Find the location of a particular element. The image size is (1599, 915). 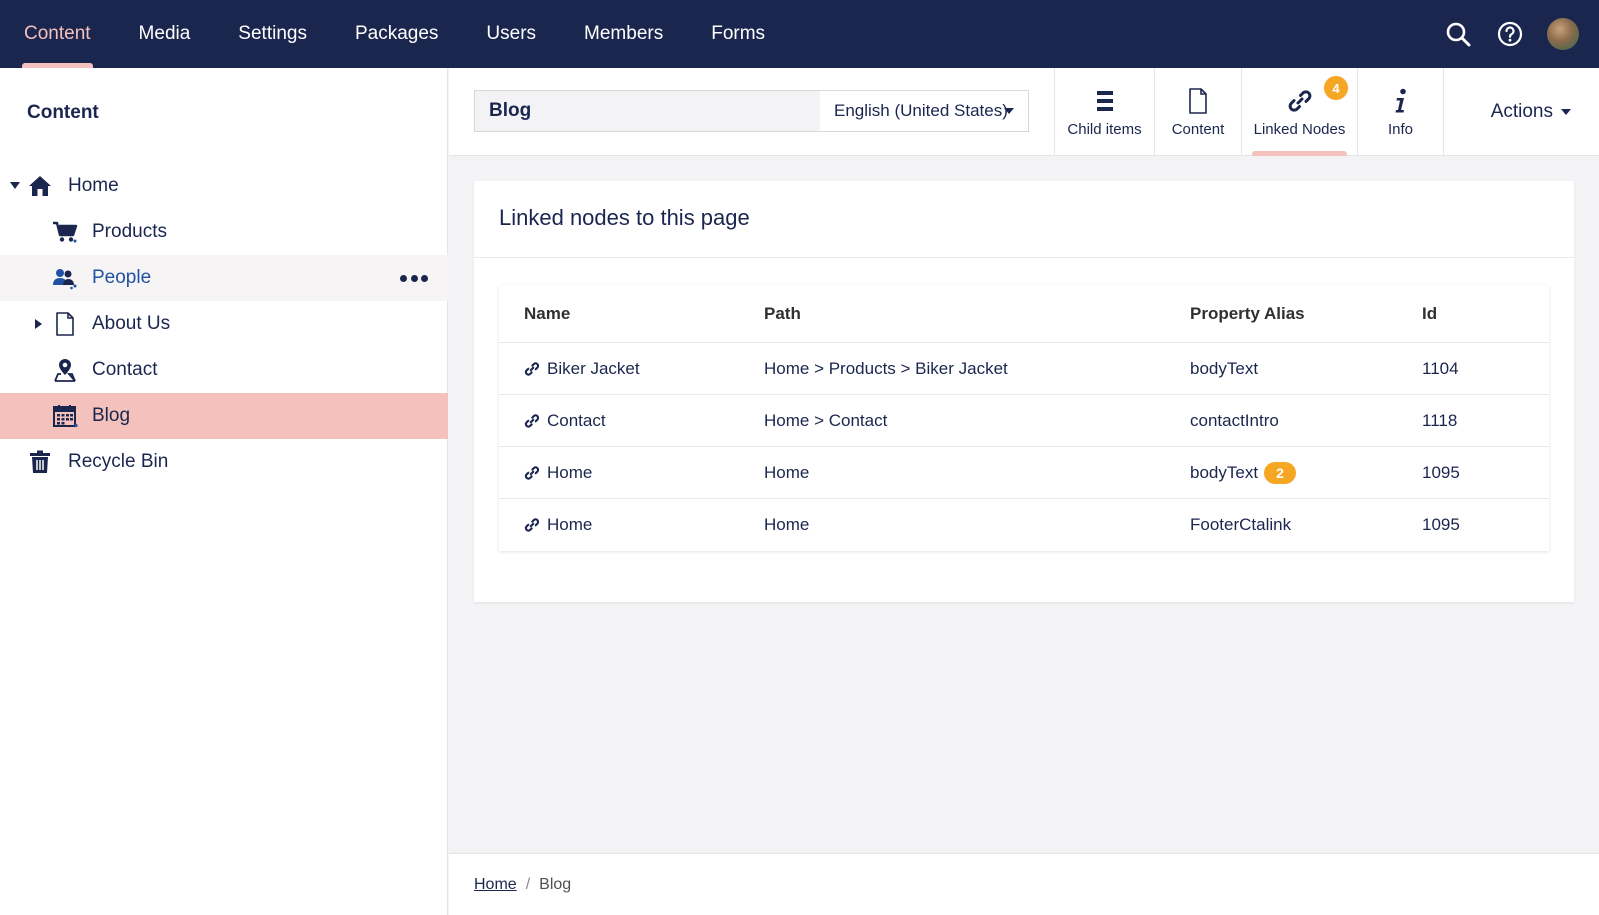

tree-item-label: Recycle Bin is located at coordinates (118, 461).